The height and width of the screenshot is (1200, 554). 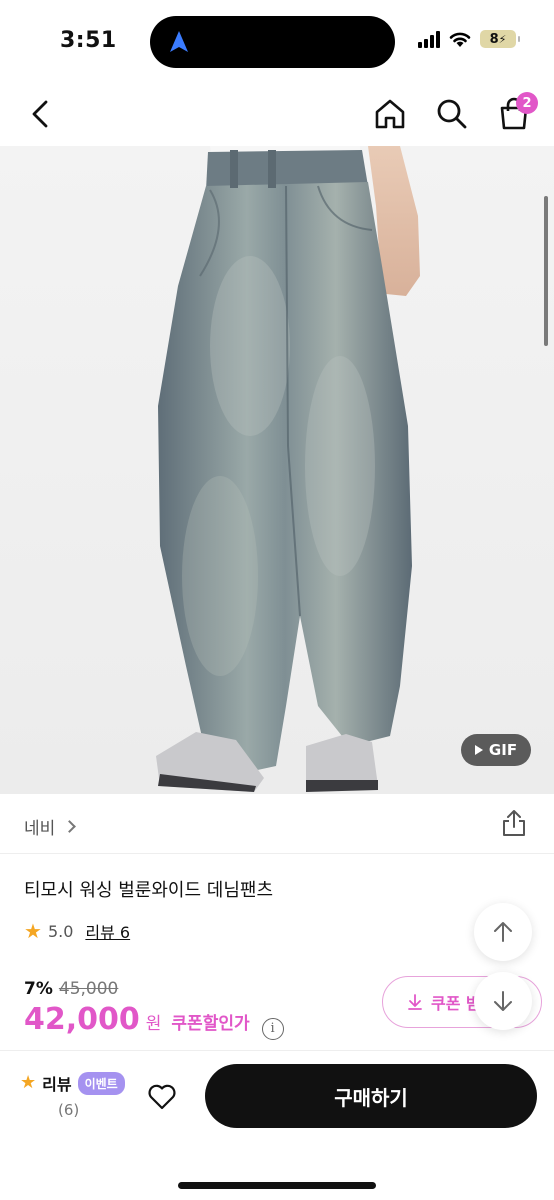 I want to click on status-bar: 3:51 8 ⚡, so click(x=277, y=40).